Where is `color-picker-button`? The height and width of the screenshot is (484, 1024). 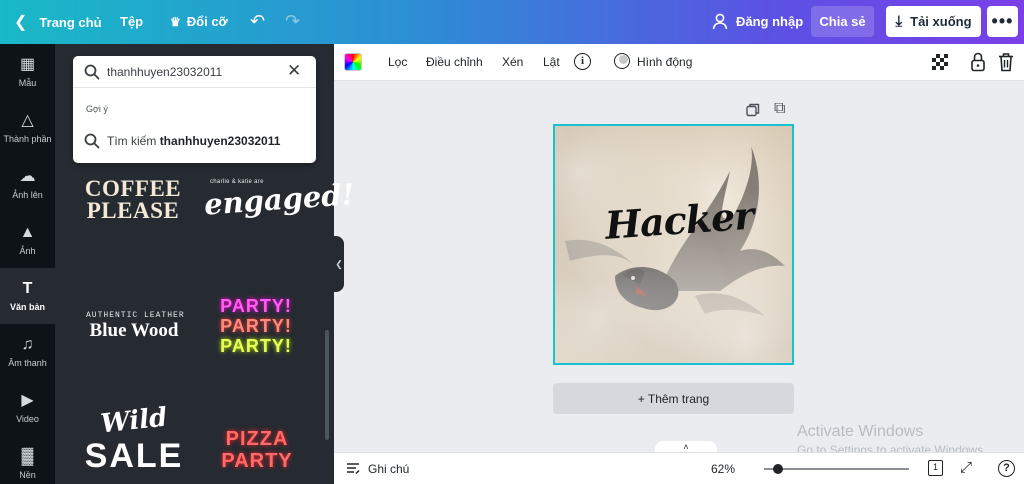
color-picker-button is located at coordinates (353, 62).